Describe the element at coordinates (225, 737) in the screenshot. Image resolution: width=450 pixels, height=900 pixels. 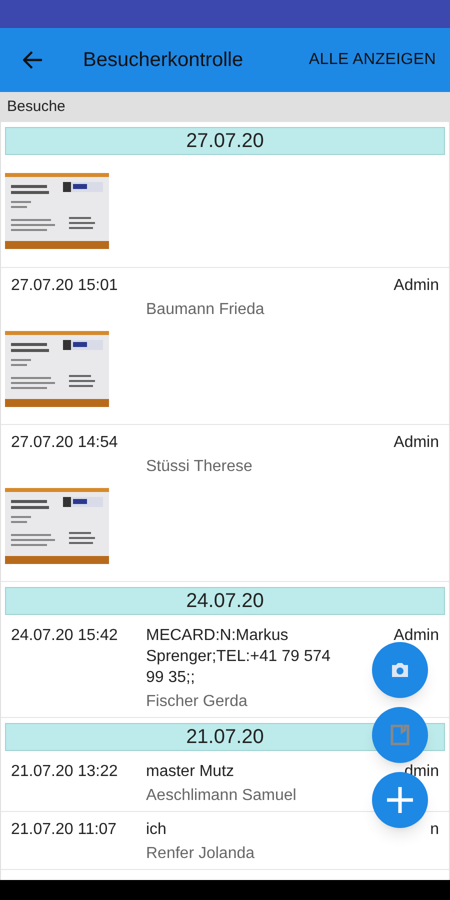
I see `date-label: 21.07.20` at that location.